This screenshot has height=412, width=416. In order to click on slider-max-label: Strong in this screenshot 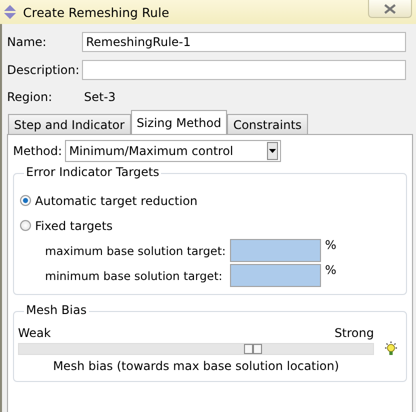, I will do `click(354, 333)`.